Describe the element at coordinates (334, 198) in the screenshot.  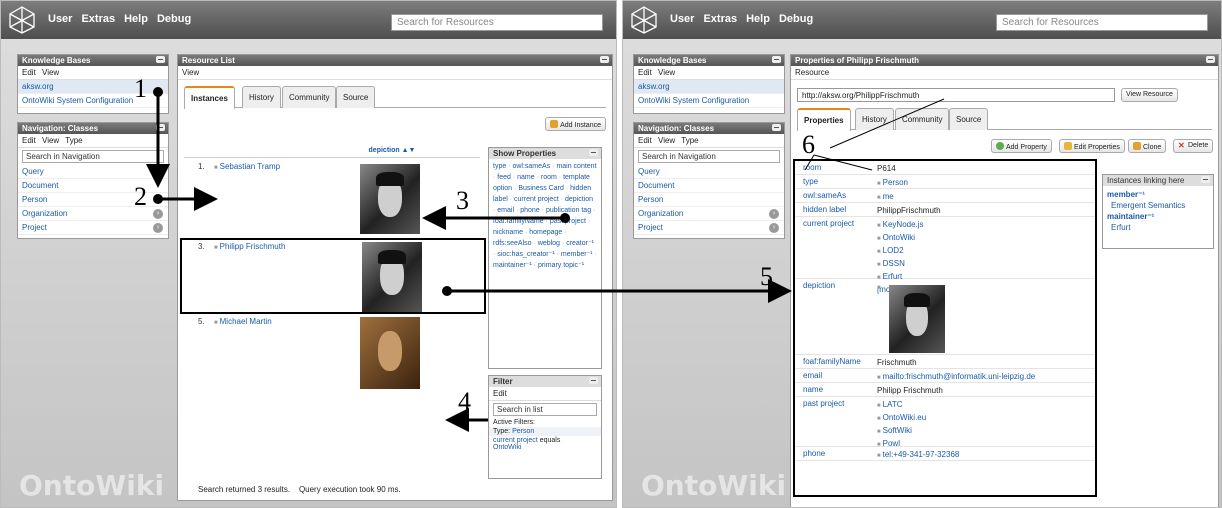
I see `table-row: 1. ■ Sebastian Tramp` at that location.